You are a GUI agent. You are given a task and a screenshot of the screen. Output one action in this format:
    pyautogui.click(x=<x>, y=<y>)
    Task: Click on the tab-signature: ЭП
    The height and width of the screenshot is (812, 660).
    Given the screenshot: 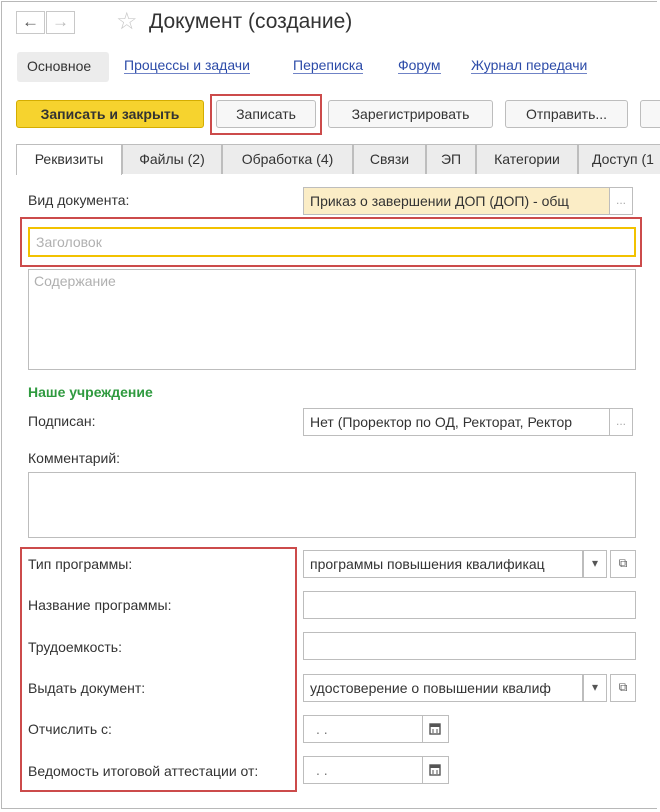 What is the action you would take?
    pyautogui.click(x=451, y=159)
    